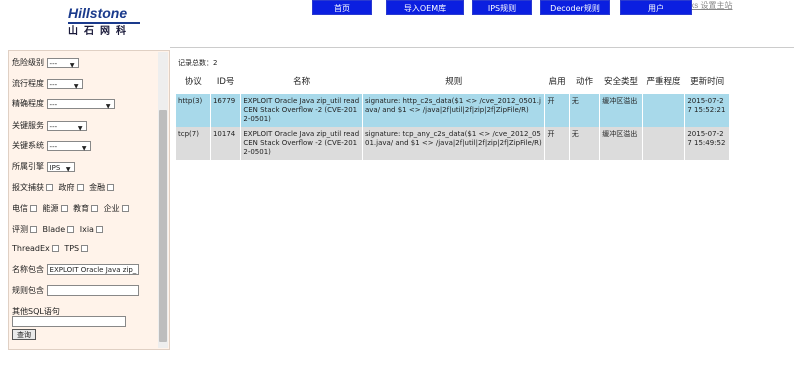 The width and height of the screenshot is (794, 367). Describe the element at coordinates (707, 110) in the screenshot. I see `cell-updated: 2015-07-27 15:52:21` at that location.